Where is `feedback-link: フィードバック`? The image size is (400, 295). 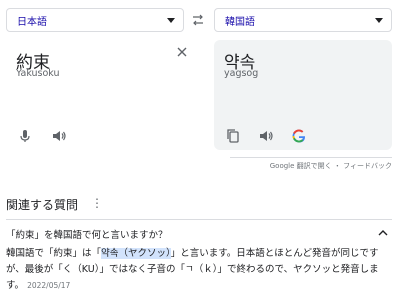
feedback-link: フィードバック is located at coordinates (367, 166).